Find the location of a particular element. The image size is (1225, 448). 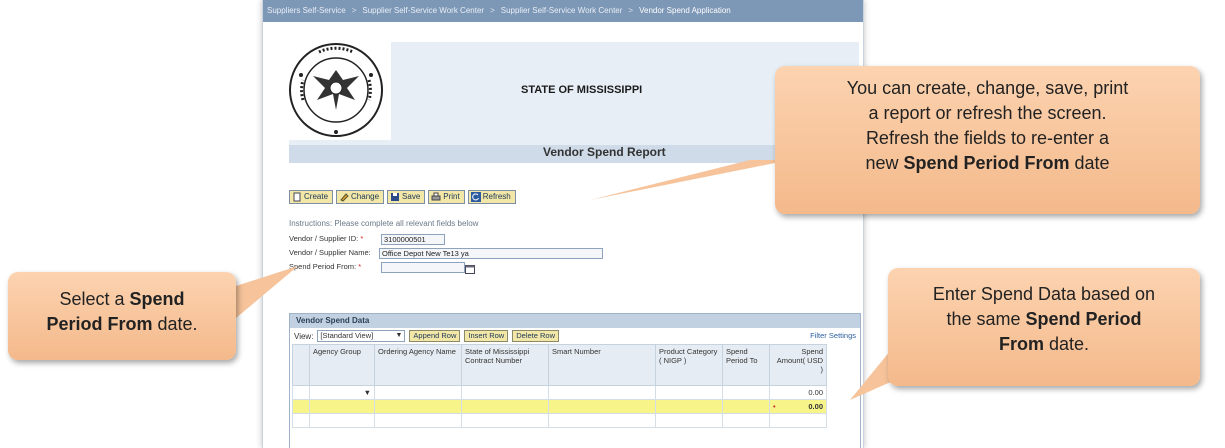

printer-icon is located at coordinates (436, 197).